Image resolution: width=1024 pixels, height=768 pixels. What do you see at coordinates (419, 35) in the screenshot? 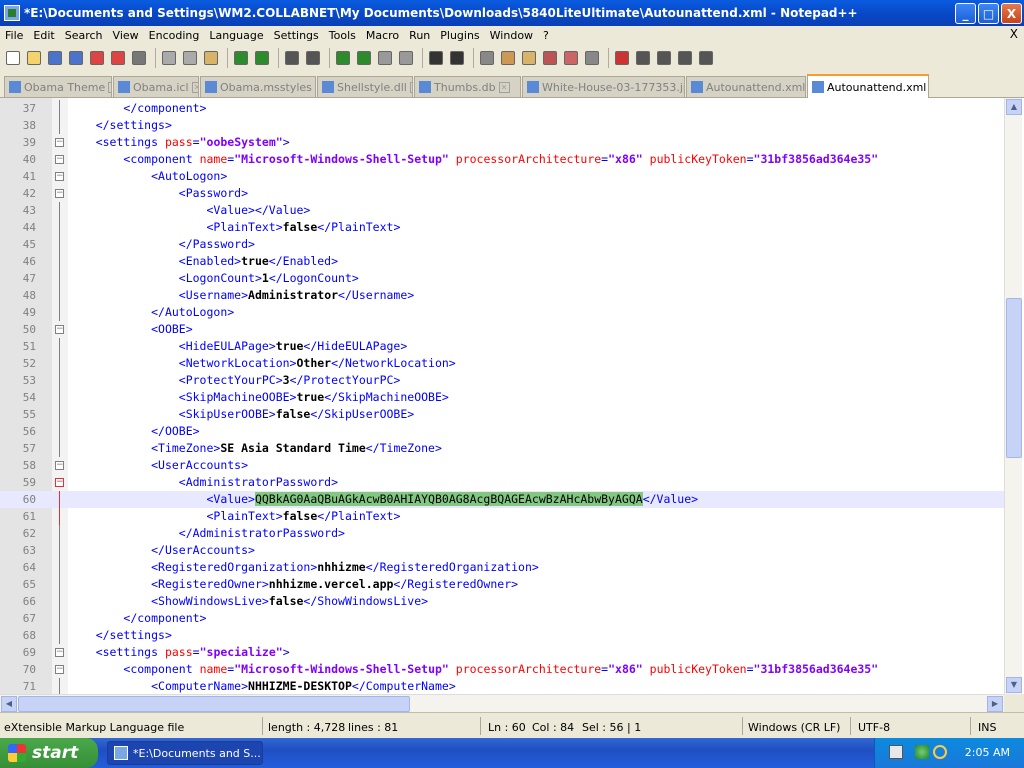
I see `menu-run: Run` at bounding box center [419, 35].